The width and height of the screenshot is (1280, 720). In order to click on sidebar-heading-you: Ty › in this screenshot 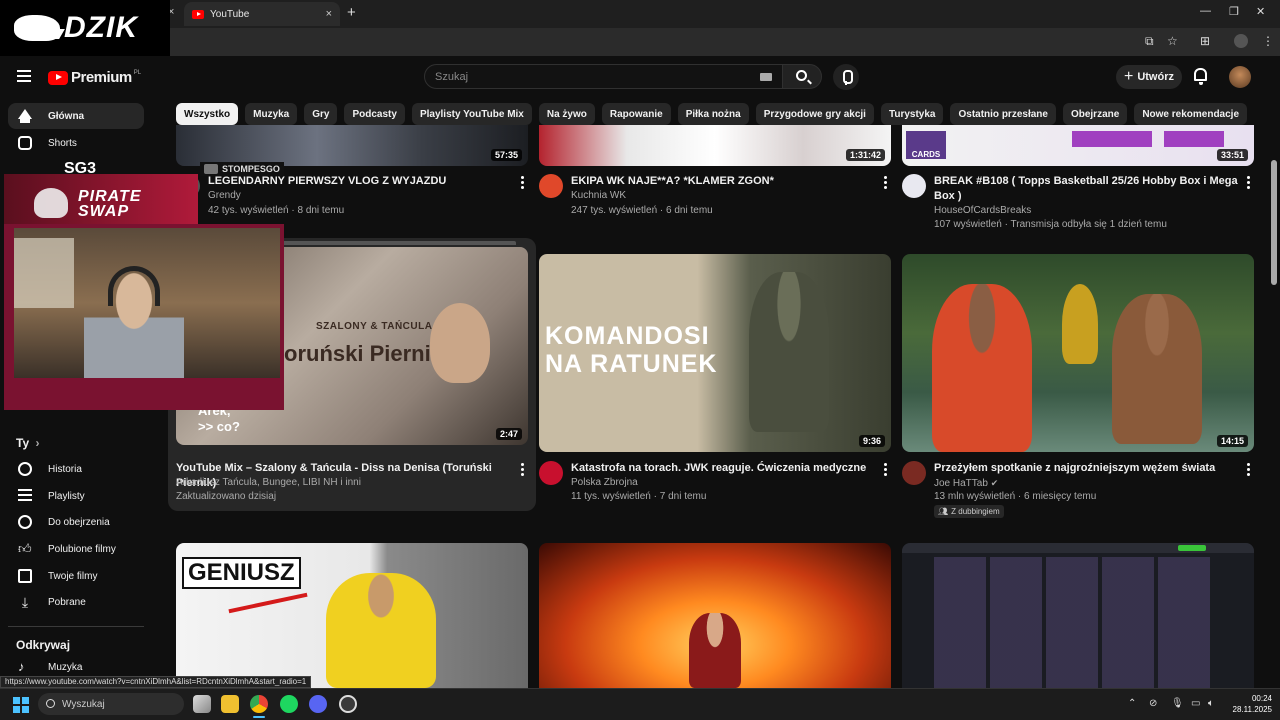, I will do `click(27, 443)`.